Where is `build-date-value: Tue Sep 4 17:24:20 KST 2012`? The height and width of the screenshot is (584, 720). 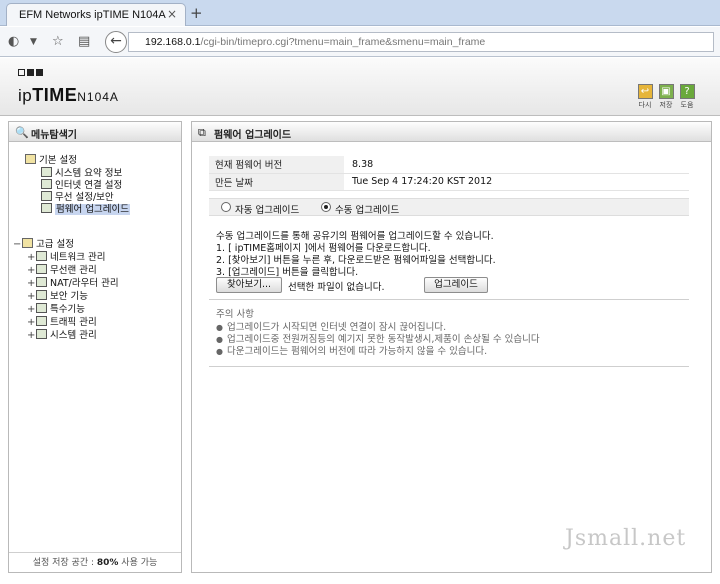
build-date-value: Tue Sep 4 17:24:20 KST 2012 is located at coordinates (516, 182).